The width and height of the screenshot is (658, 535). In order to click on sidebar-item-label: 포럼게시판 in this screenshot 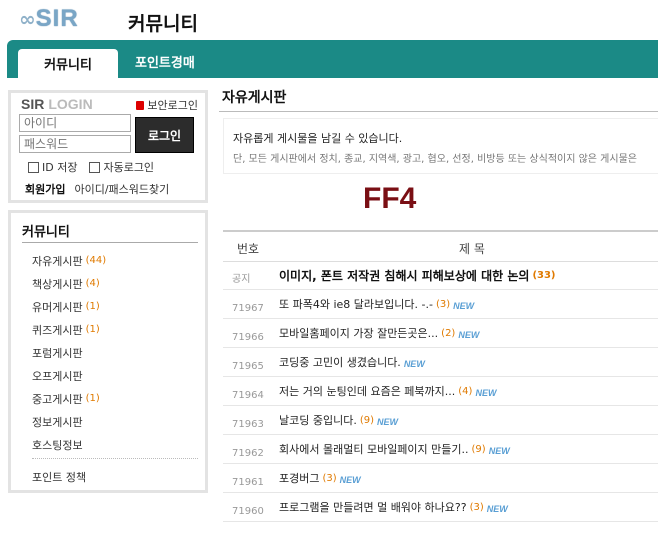, I will do `click(57, 353)`.